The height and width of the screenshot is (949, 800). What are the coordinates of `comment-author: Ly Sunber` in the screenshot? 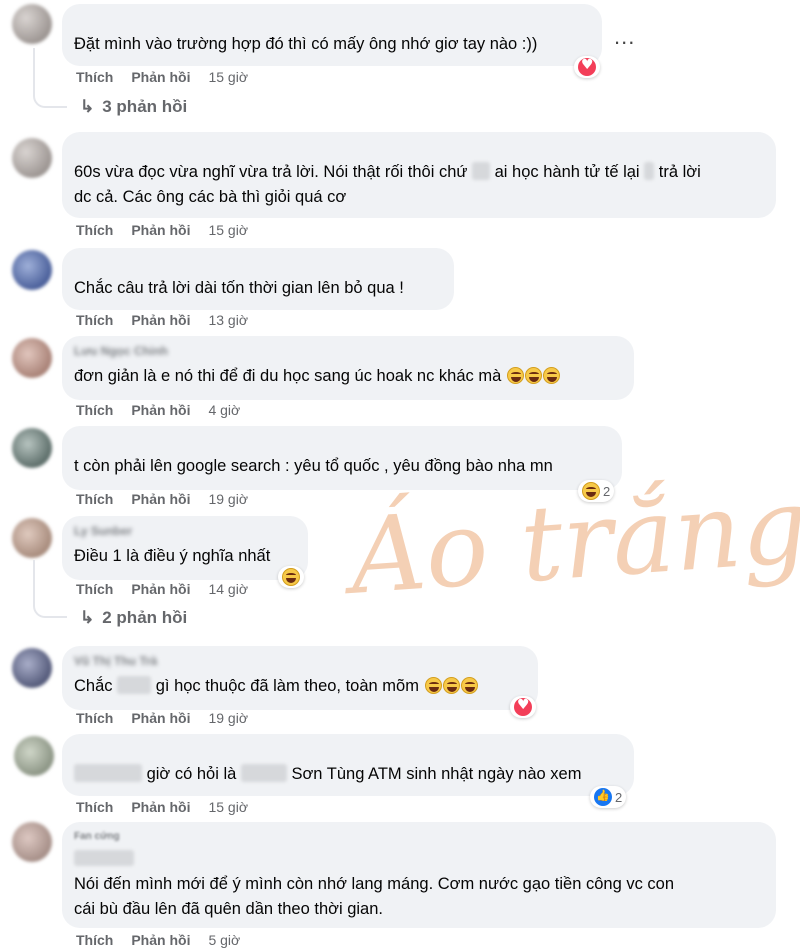 It's located at (185, 531).